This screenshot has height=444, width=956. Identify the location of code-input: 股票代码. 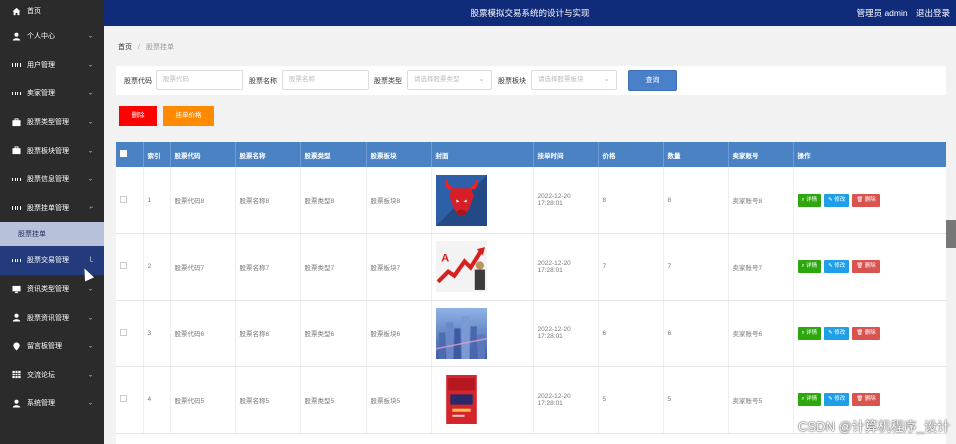
(199, 80).